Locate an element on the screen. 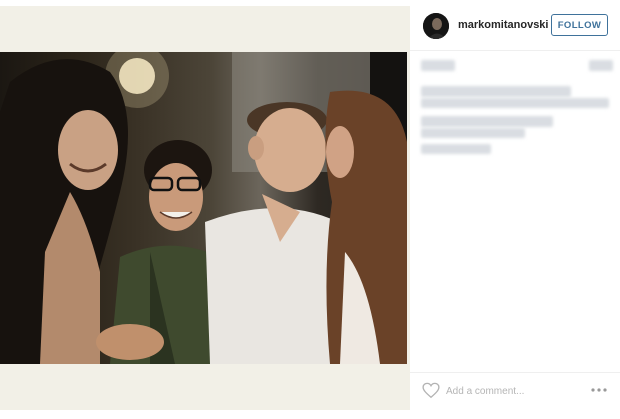 This screenshot has height=419, width=620. avatar is located at coordinates (436, 26).